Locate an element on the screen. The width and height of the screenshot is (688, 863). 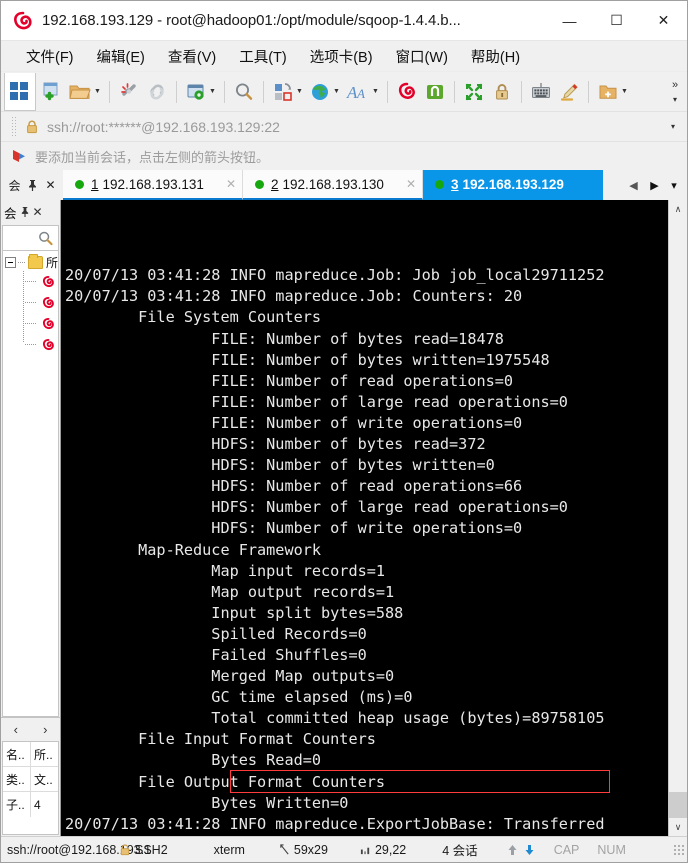
window-controls: — ☐ ✕ is located at coordinates (616, 20).